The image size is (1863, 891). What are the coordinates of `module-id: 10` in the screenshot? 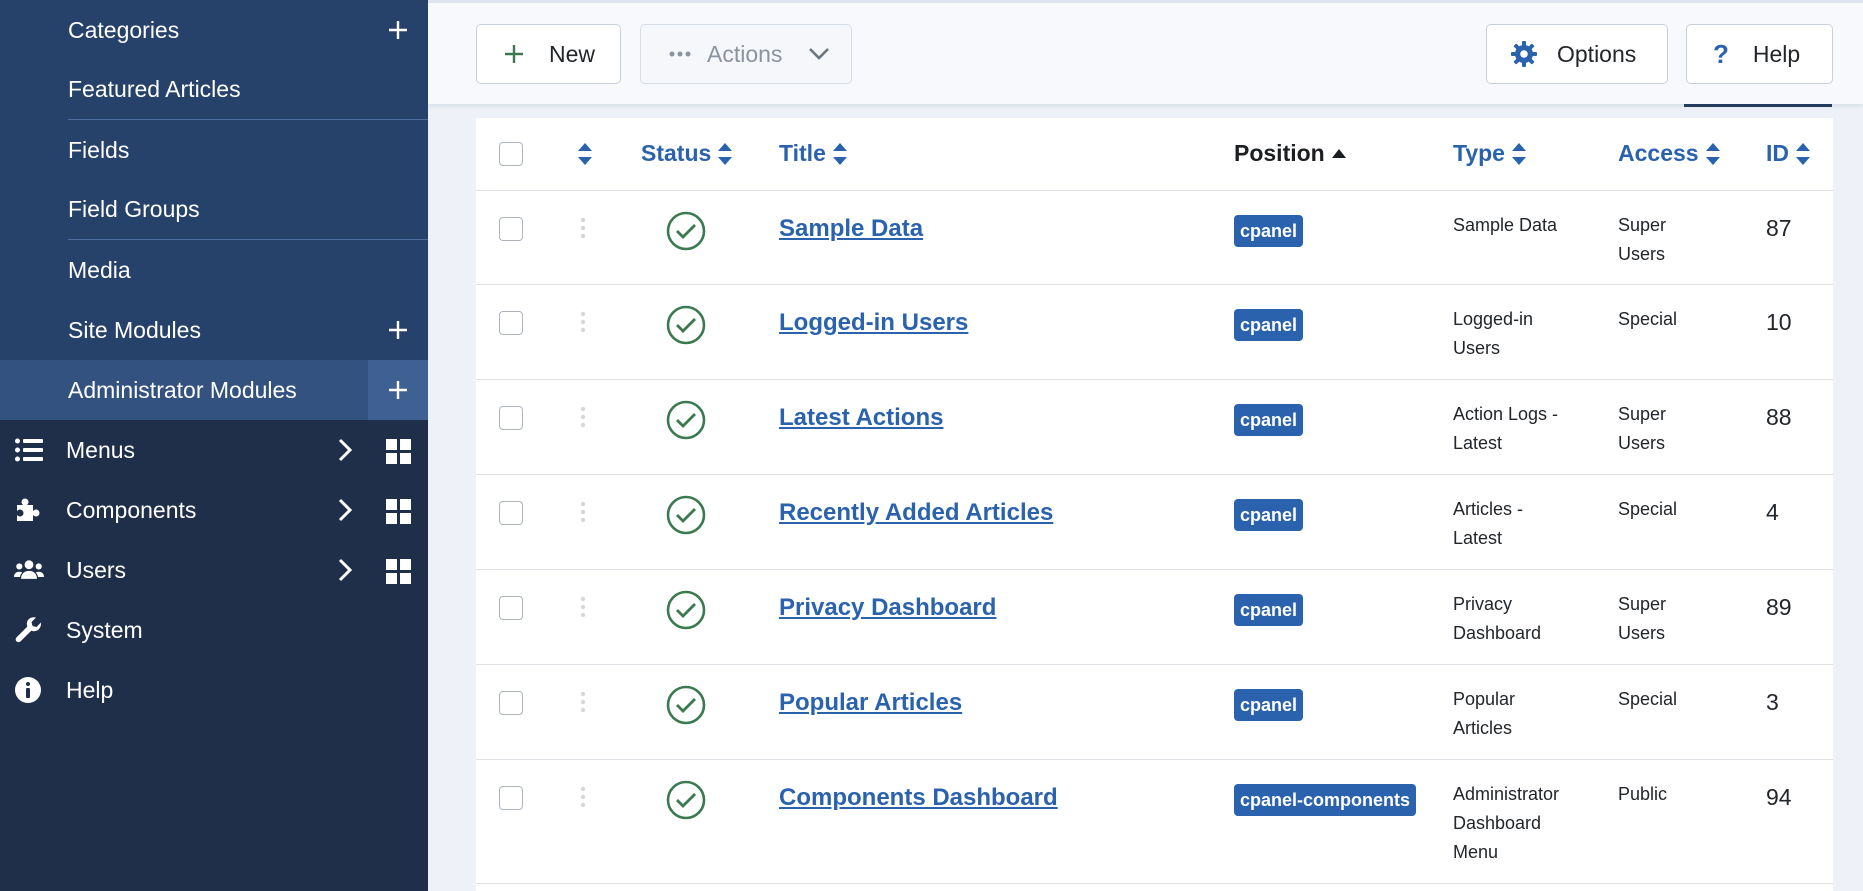 It's located at (1779, 322).